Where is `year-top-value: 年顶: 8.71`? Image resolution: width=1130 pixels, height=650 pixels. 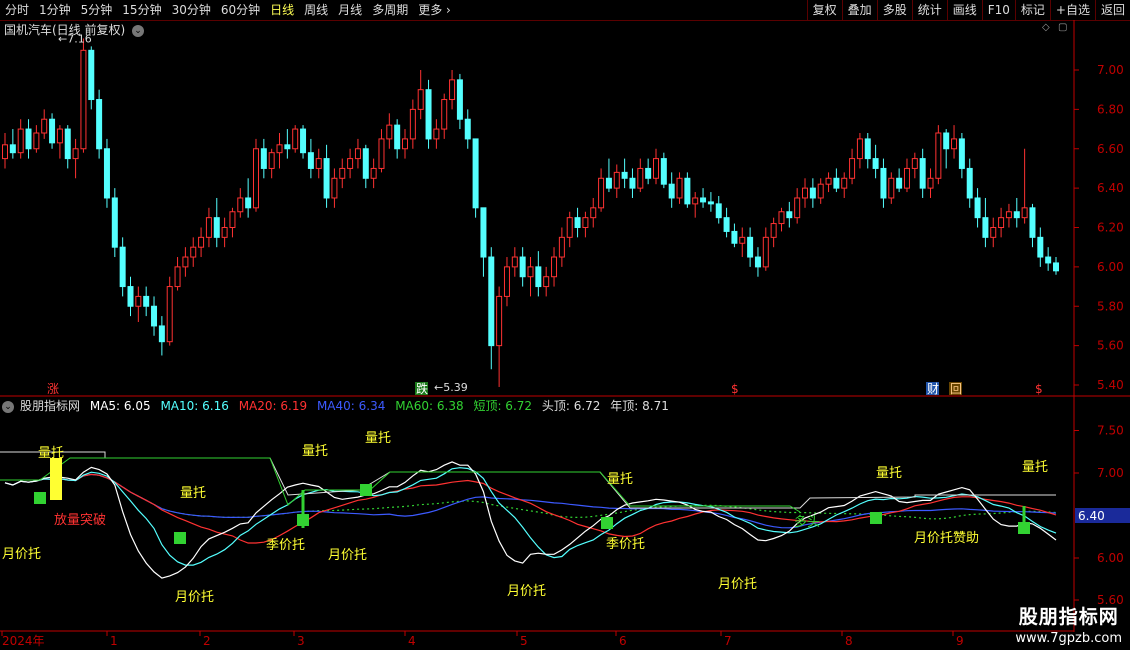
year-top-value: 年顶: 8.71 is located at coordinates (639, 406).